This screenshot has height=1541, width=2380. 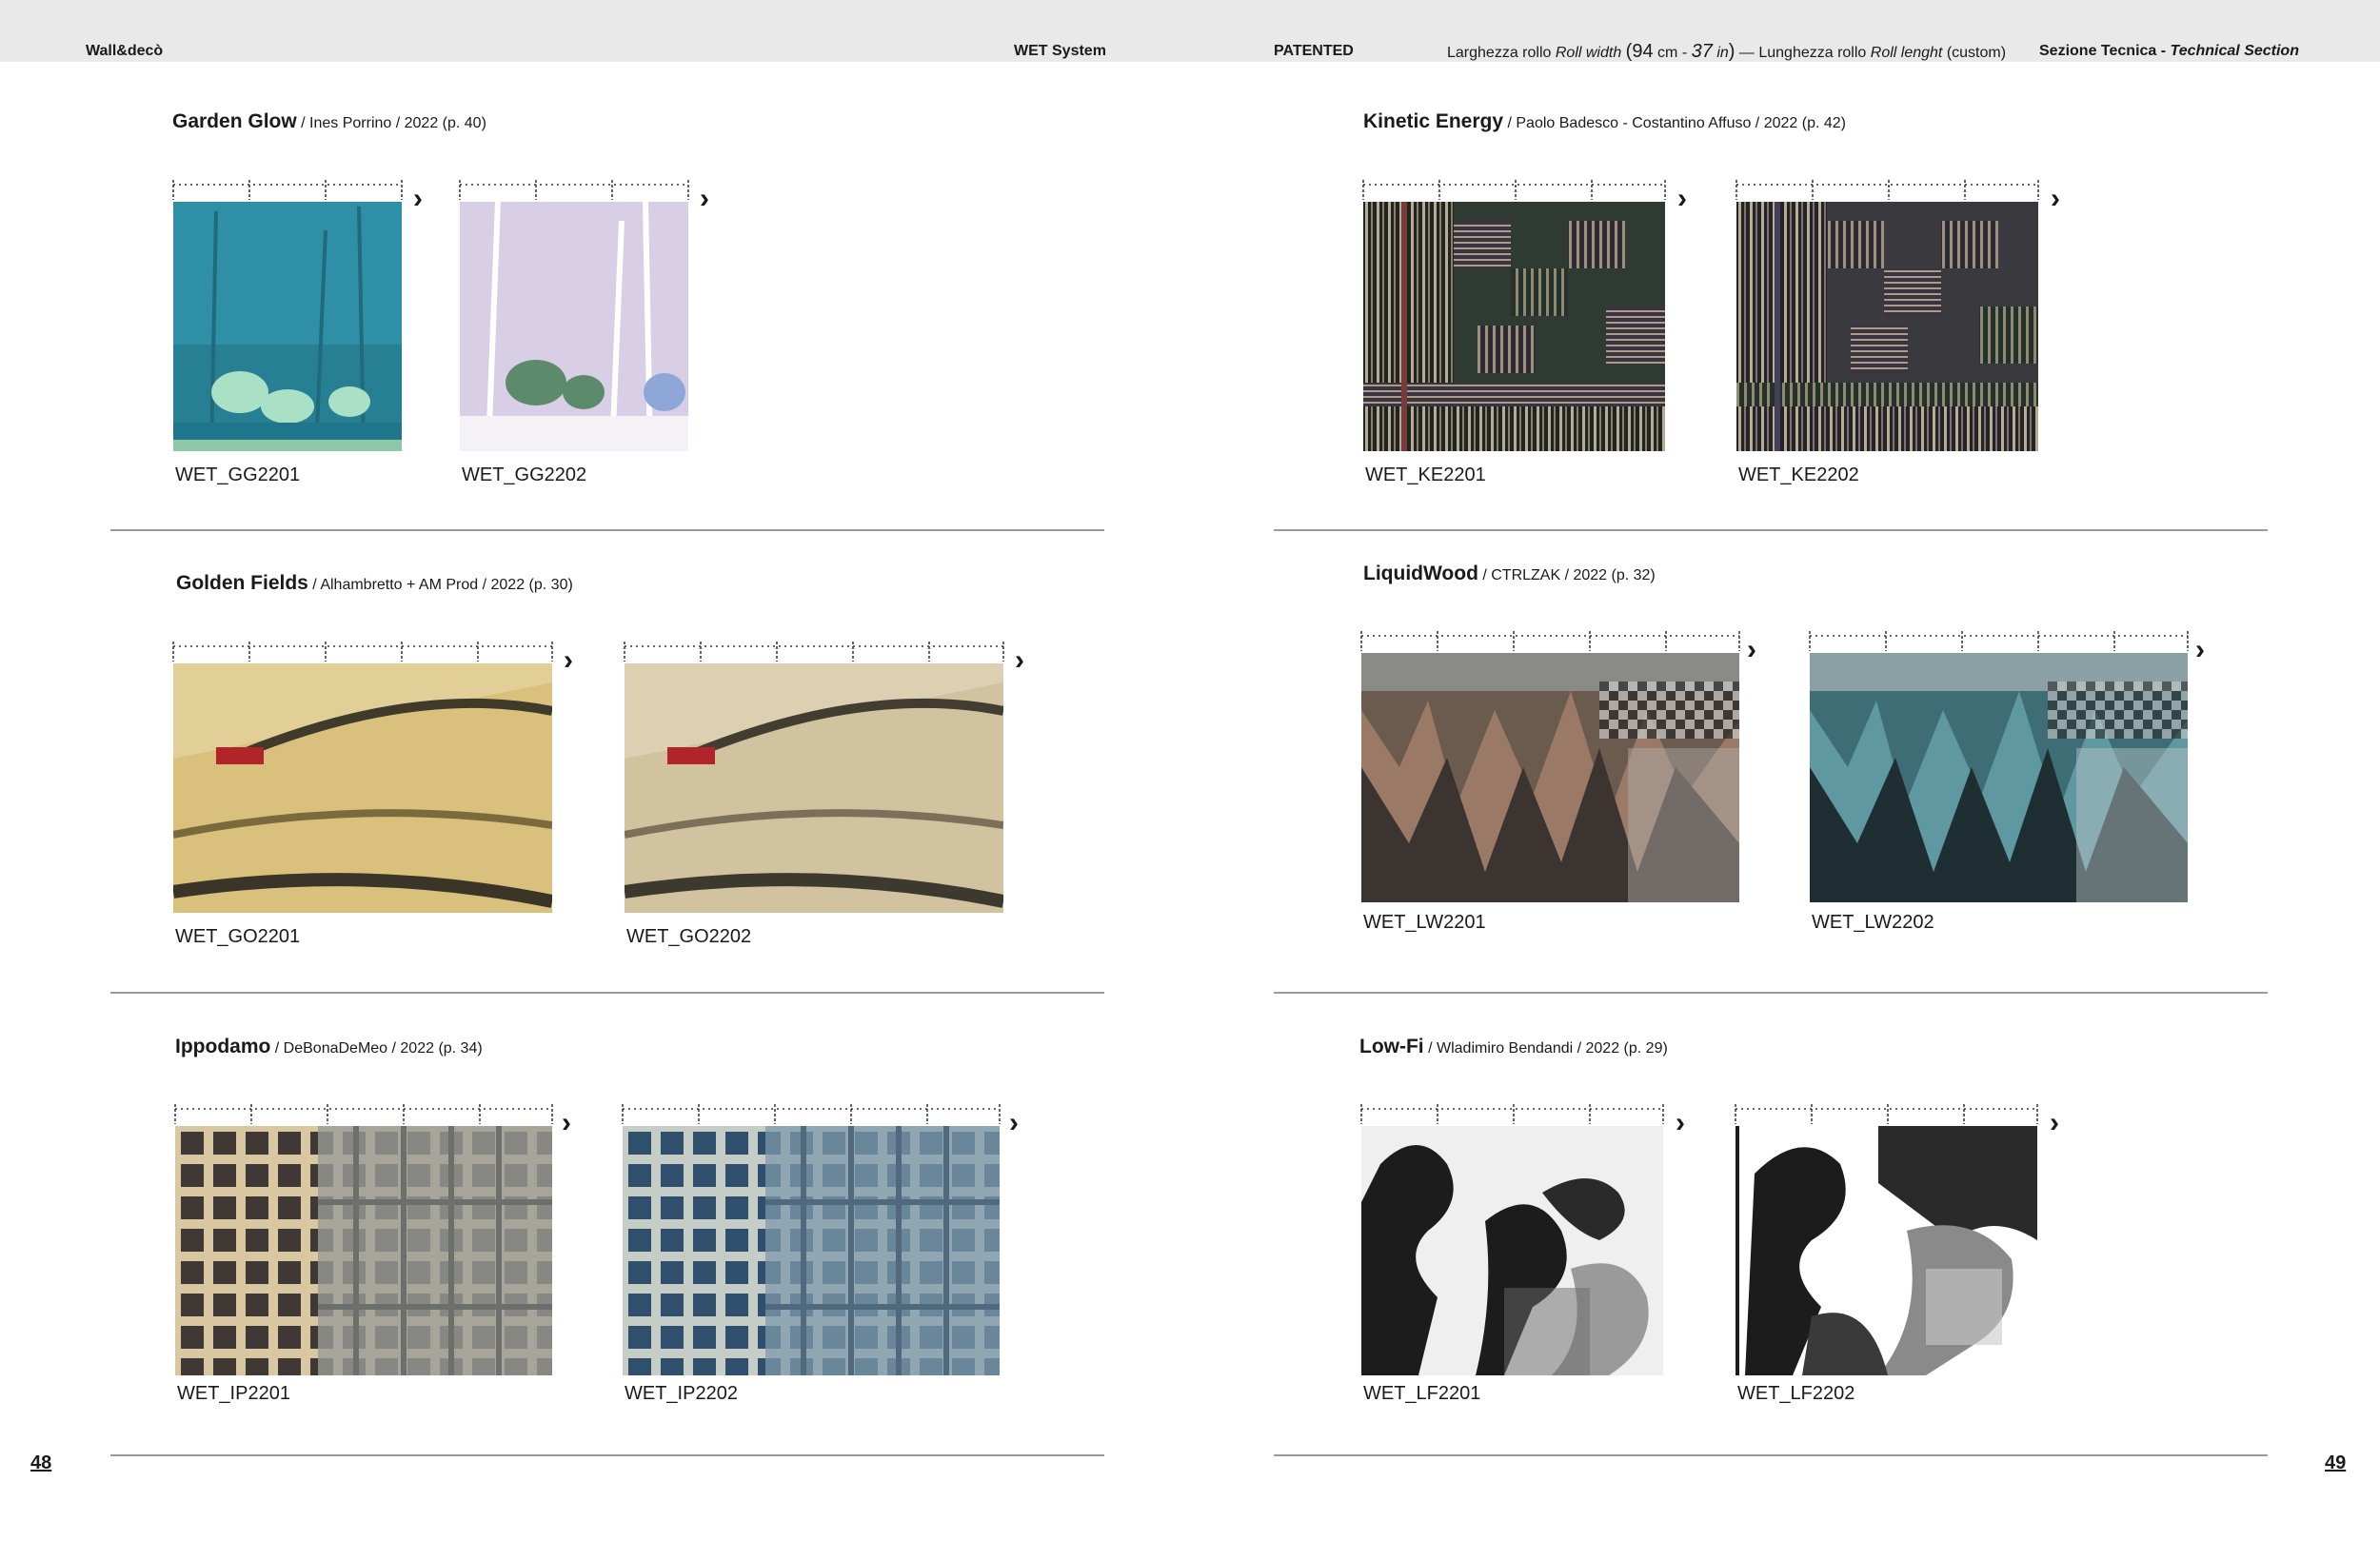 I want to click on product-code: WET_KE2202, so click(x=1798, y=475).